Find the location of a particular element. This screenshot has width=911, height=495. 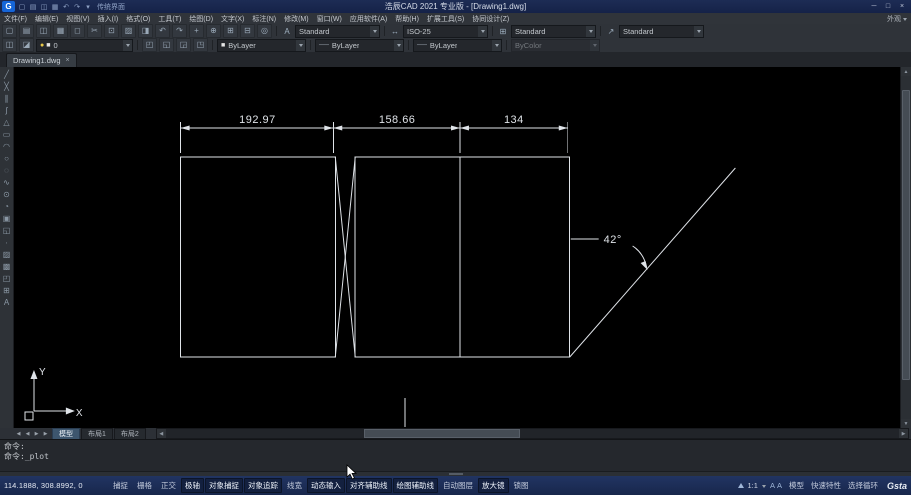

polar-toggle: 极轴 is located at coordinates (192, 485).